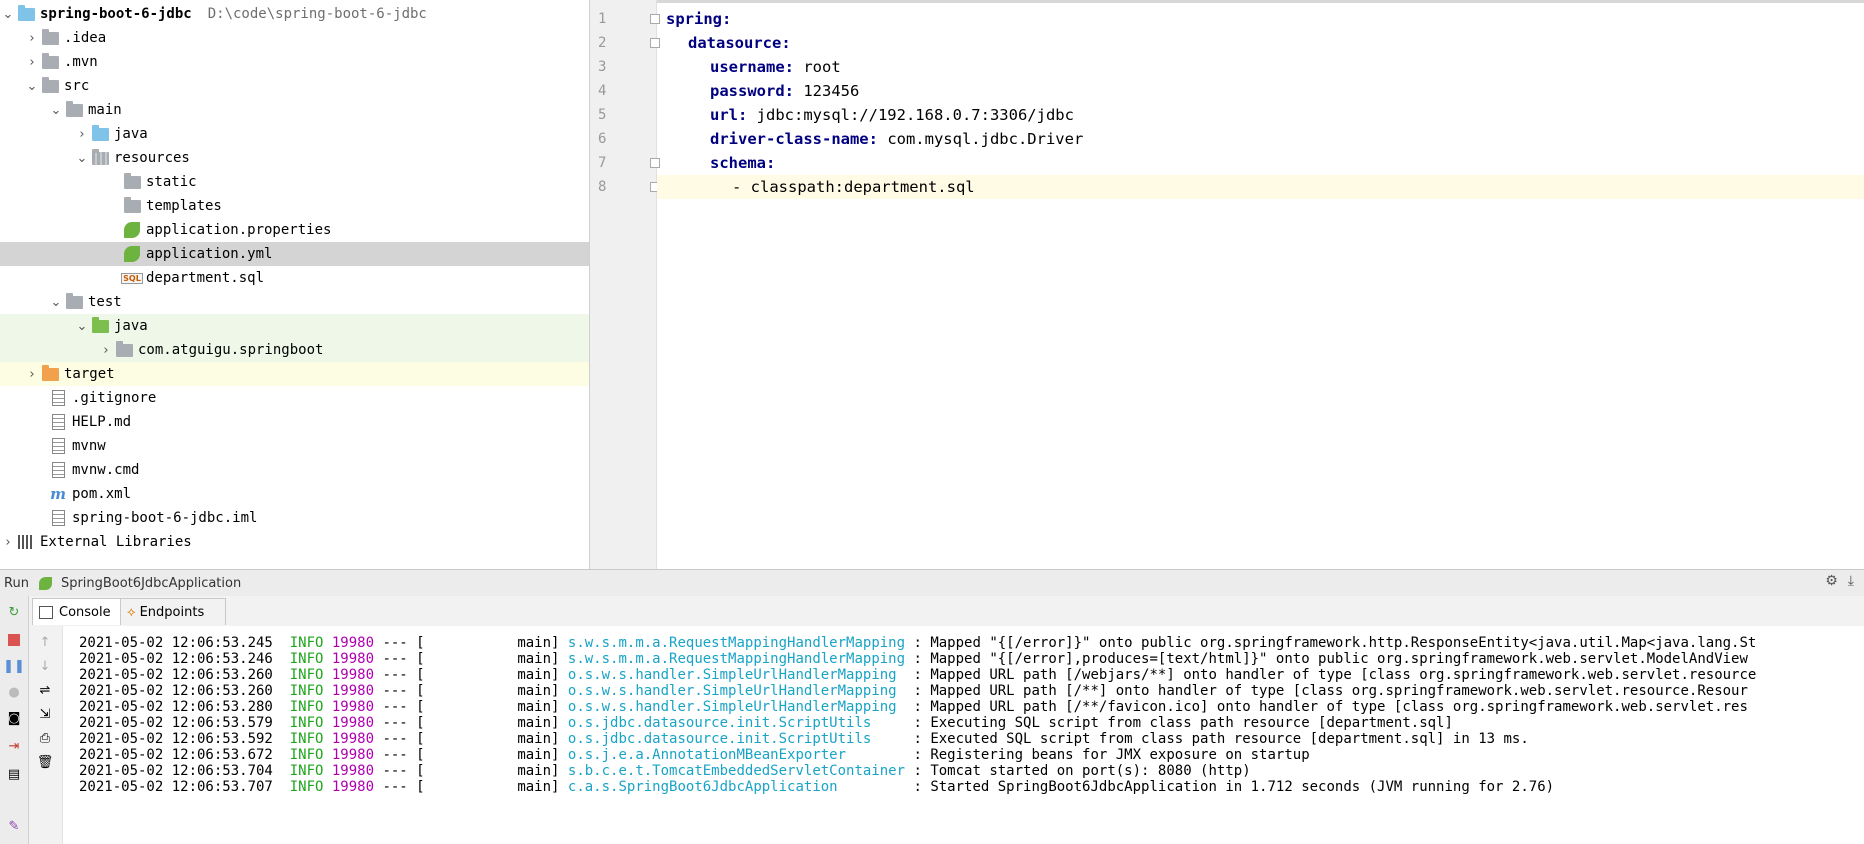 This screenshot has height=844, width=1864. Describe the element at coordinates (294, 158) in the screenshot. I see `tree-node-resources: ⌄ resources` at that location.